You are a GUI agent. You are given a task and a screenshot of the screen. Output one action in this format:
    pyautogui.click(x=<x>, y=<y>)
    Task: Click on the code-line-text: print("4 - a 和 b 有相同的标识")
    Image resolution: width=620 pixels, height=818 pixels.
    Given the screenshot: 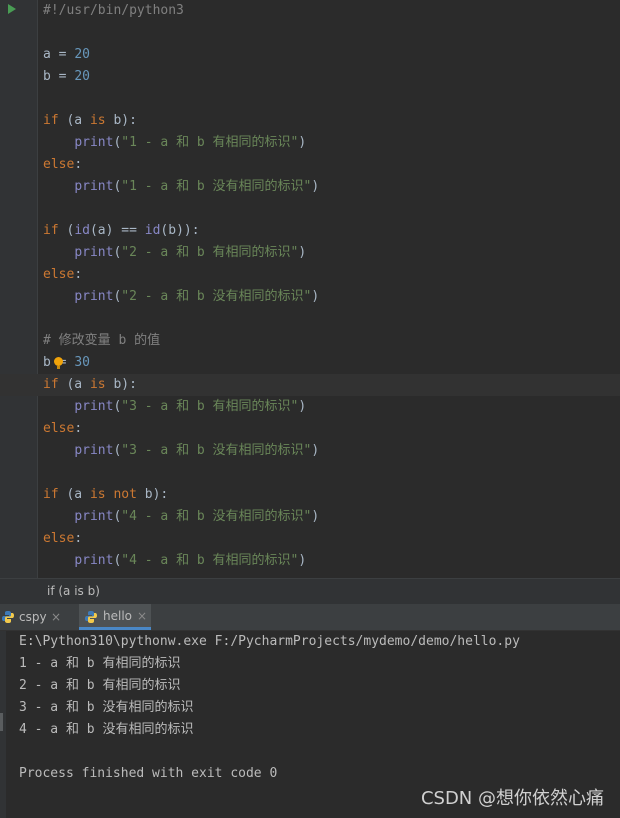 What is the action you would take?
    pyautogui.click(x=190, y=560)
    